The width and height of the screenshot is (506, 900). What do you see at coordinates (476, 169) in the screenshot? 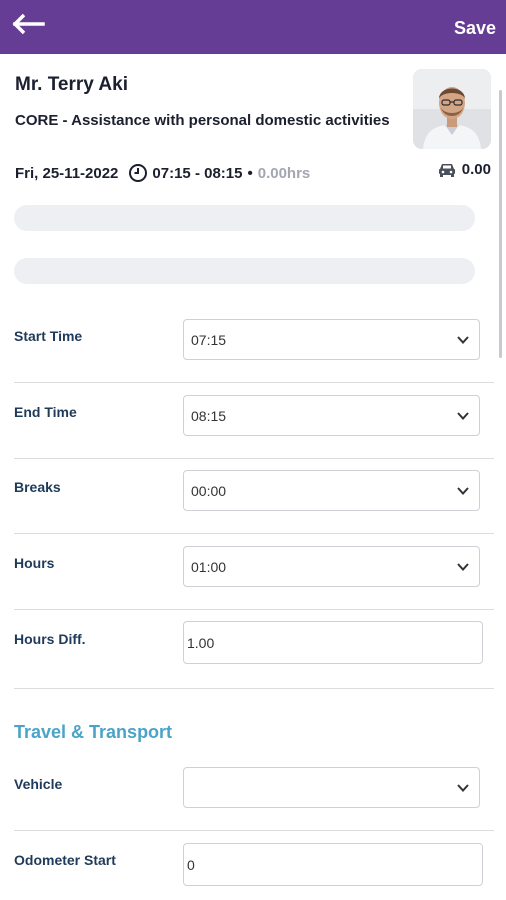
I see `travel-amount-value: 0.00` at bounding box center [476, 169].